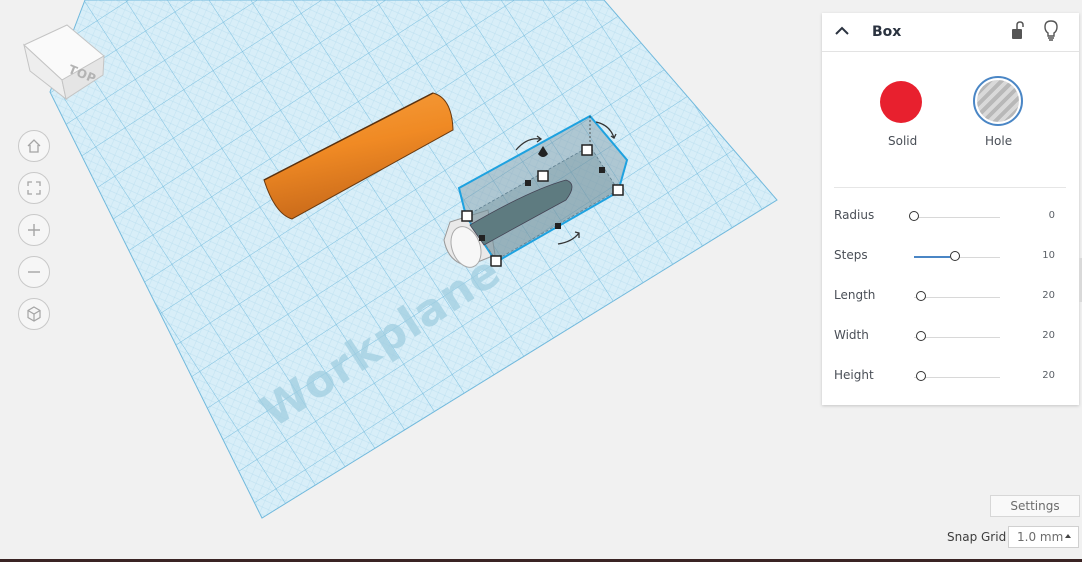 The height and width of the screenshot is (562, 1082). What do you see at coordinates (851, 255) in the screenshot?
I see `property-label: Steps` at bounding box center [851, 255].